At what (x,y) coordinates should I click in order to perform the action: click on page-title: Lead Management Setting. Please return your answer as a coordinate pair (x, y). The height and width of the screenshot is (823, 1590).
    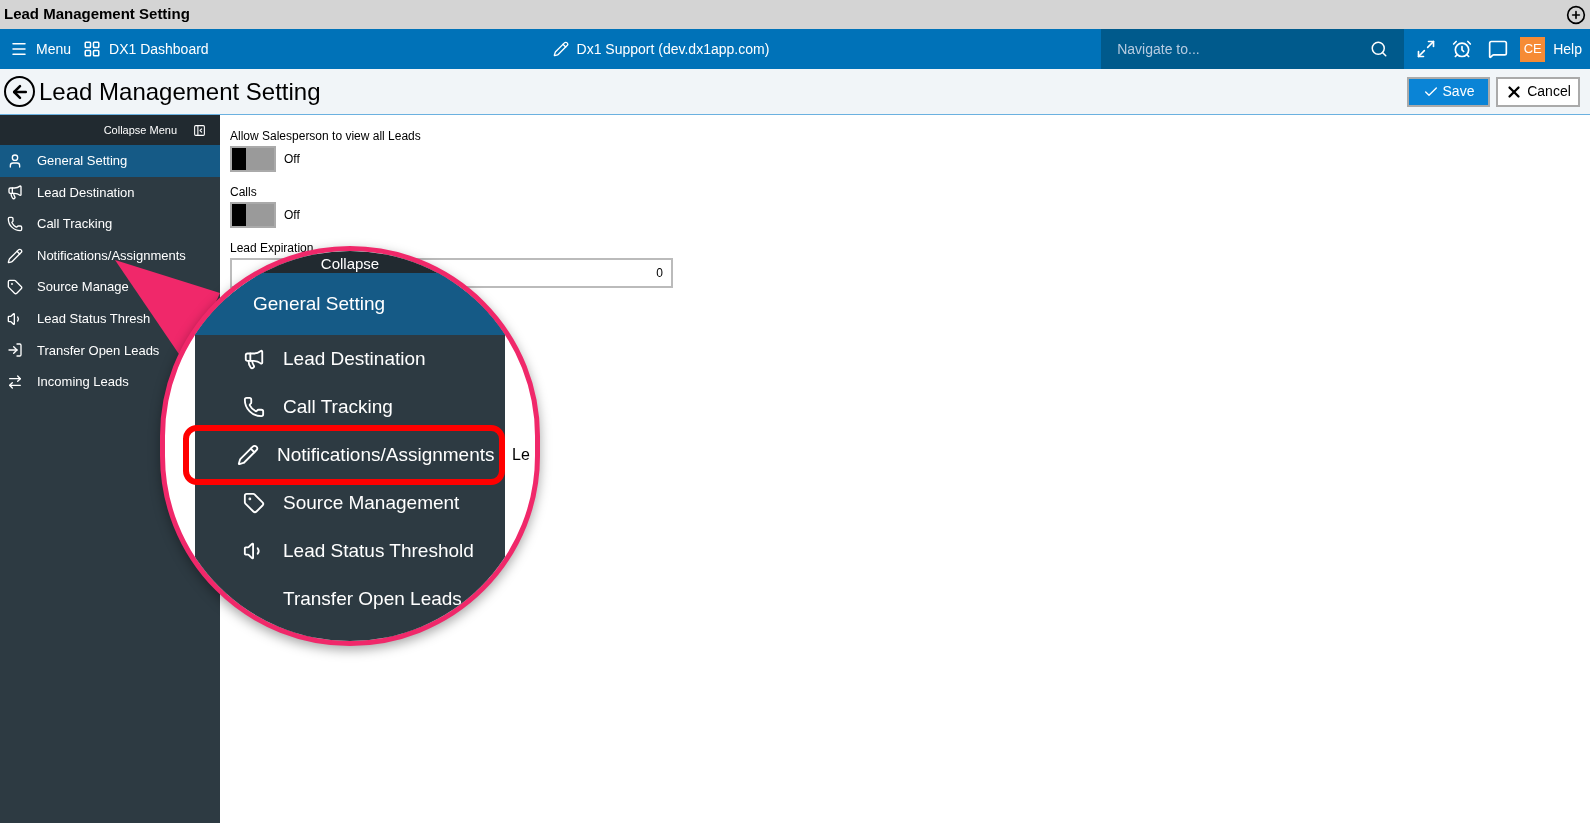
    Looking at the image, I should click on (180, 91).